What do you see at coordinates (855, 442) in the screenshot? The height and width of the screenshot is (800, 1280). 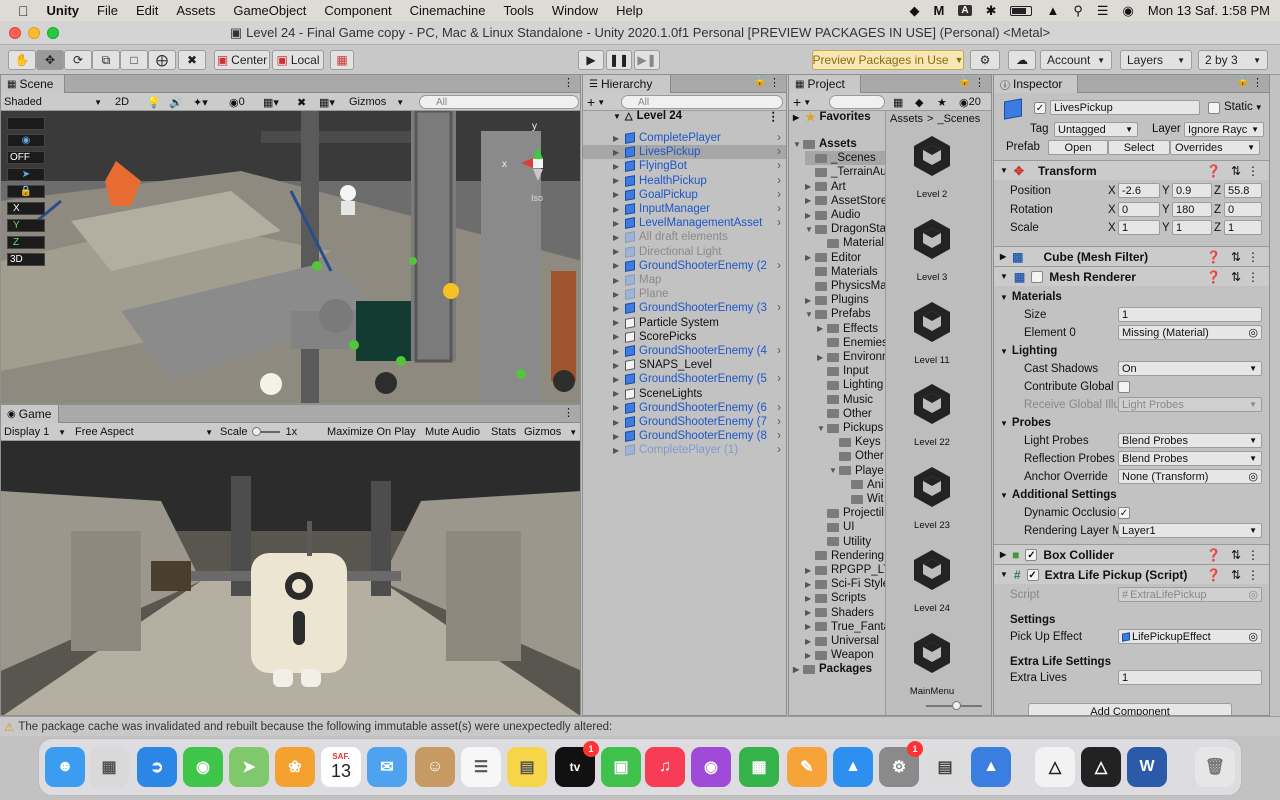 I see `project-folder-item: Keys` at bounding box center [855, 442].